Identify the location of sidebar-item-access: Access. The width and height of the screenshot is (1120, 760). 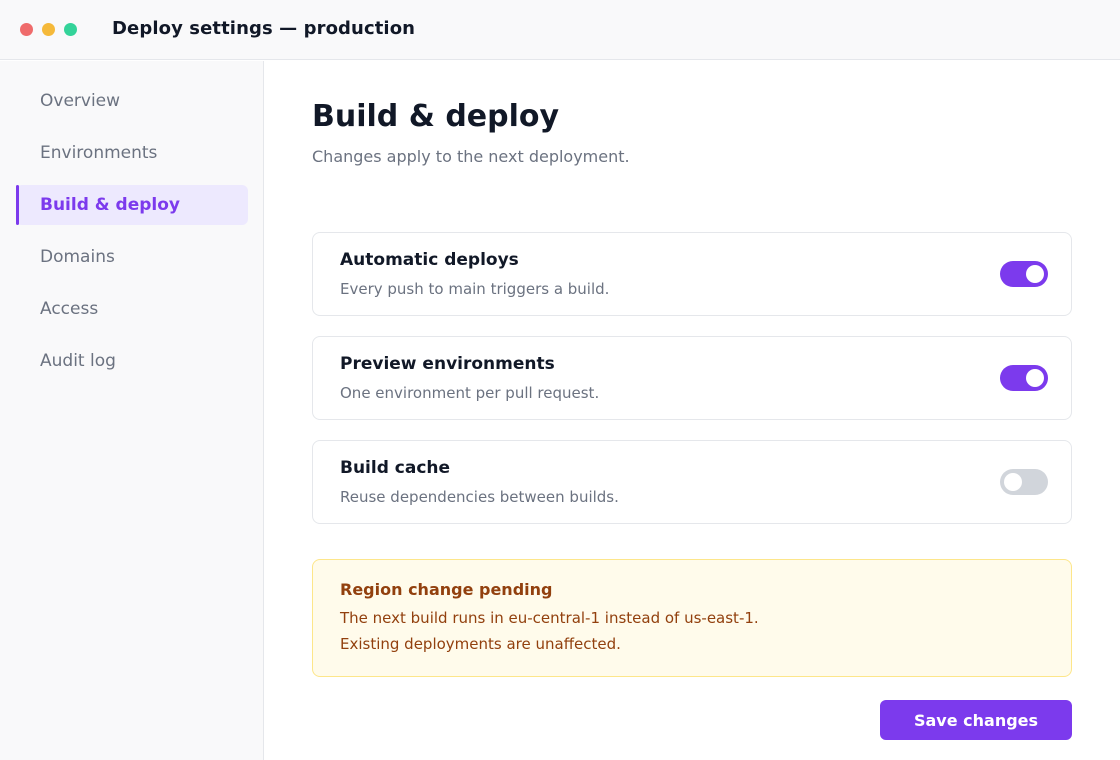
(132, 309).